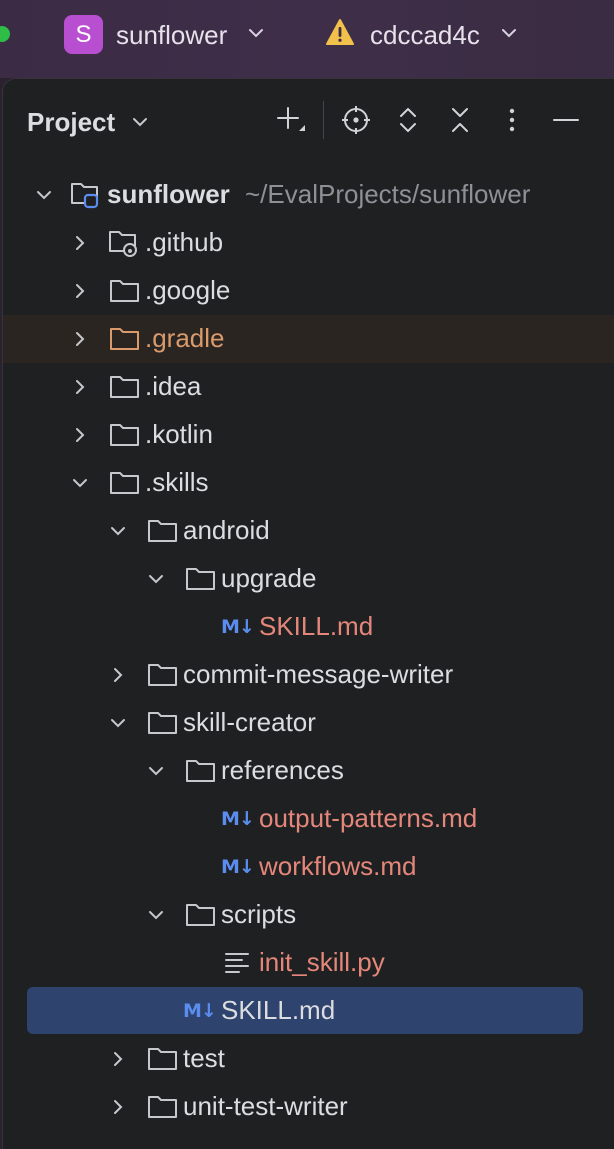 The height and width of the screenshot is (1149, 614). Describe the element at coordinates (308, 339) in the screenshot. I see `tree-row: .gradle` at that location.